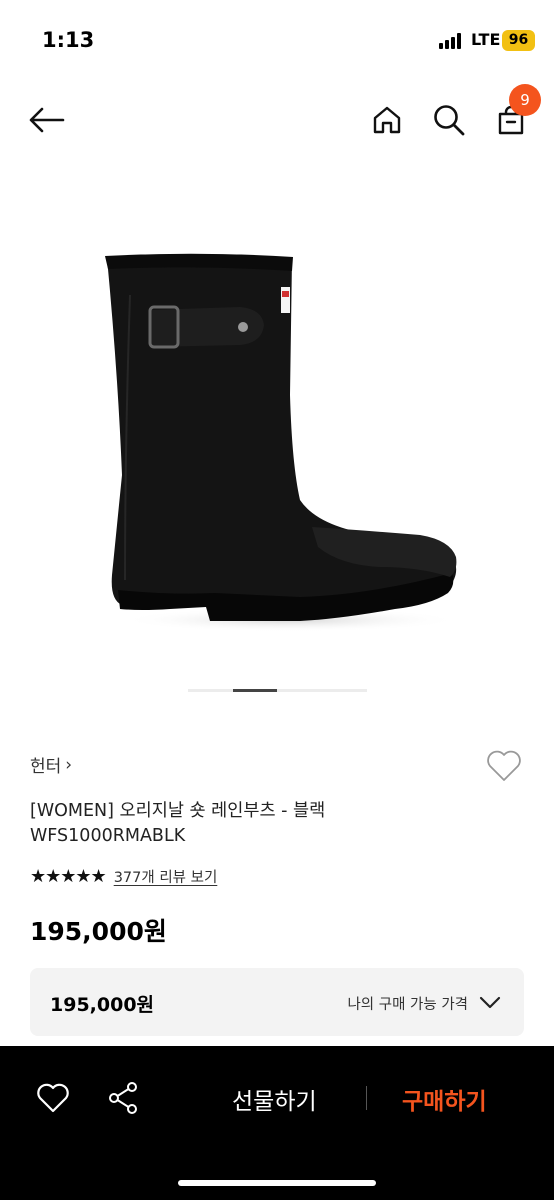 The width and height of the screenshot is (554, 1200). Describe the element at coordinates (98, 931) in the screenshot. I see `product-price: 195,000원` at that location.